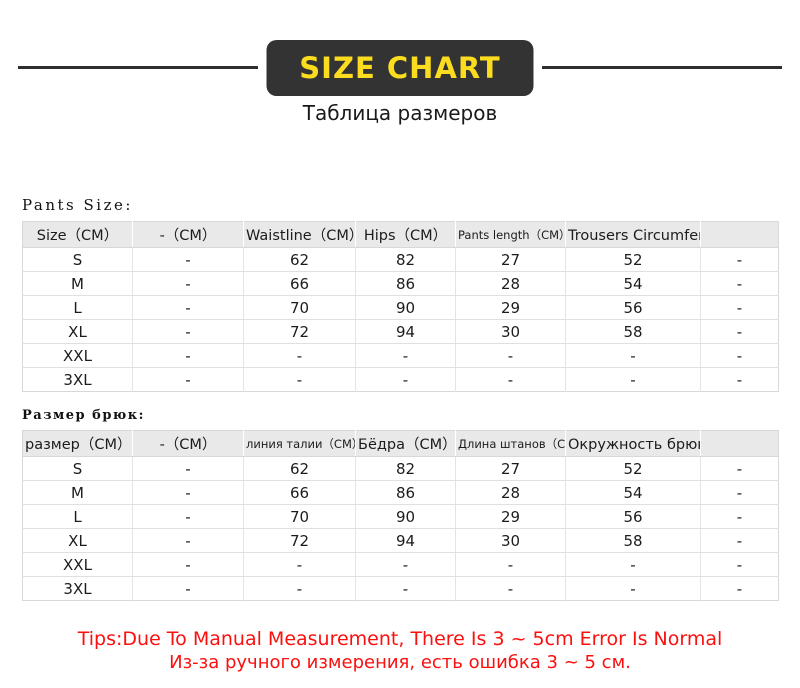  I want to click on razmer-bryuk-title: Размер брюк:, so click(83, 415).